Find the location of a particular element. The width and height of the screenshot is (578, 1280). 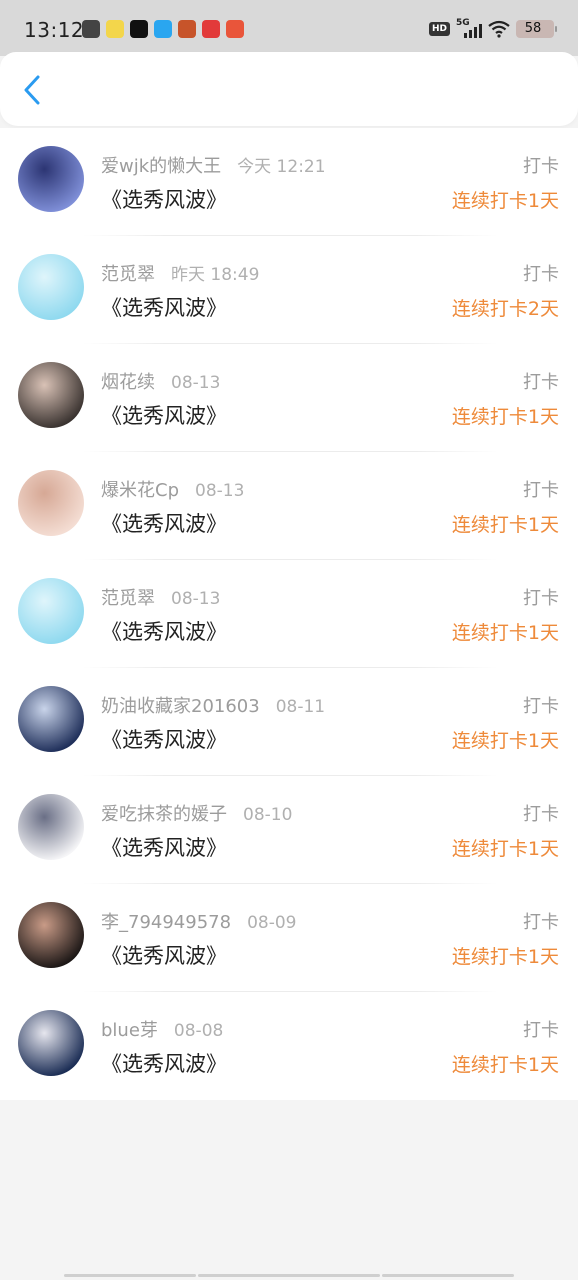

notification-icons is located at coordinates (163, 29).